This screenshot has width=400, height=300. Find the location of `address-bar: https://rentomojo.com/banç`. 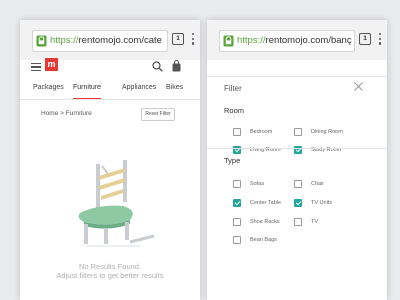

address-bar: https://rentomojo.com/banç is located at coordinates (287, 41).